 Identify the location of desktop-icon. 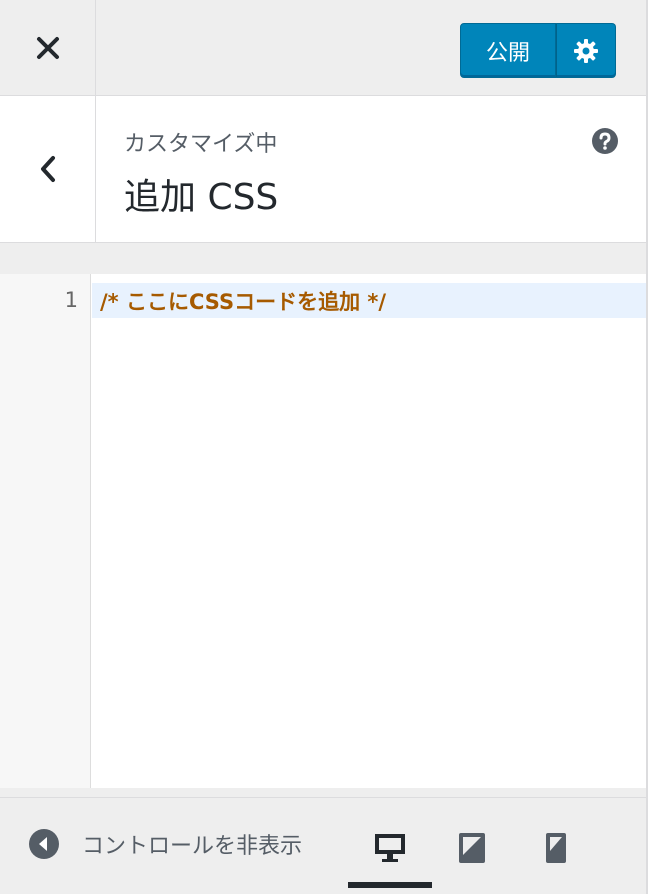
(390, 848).